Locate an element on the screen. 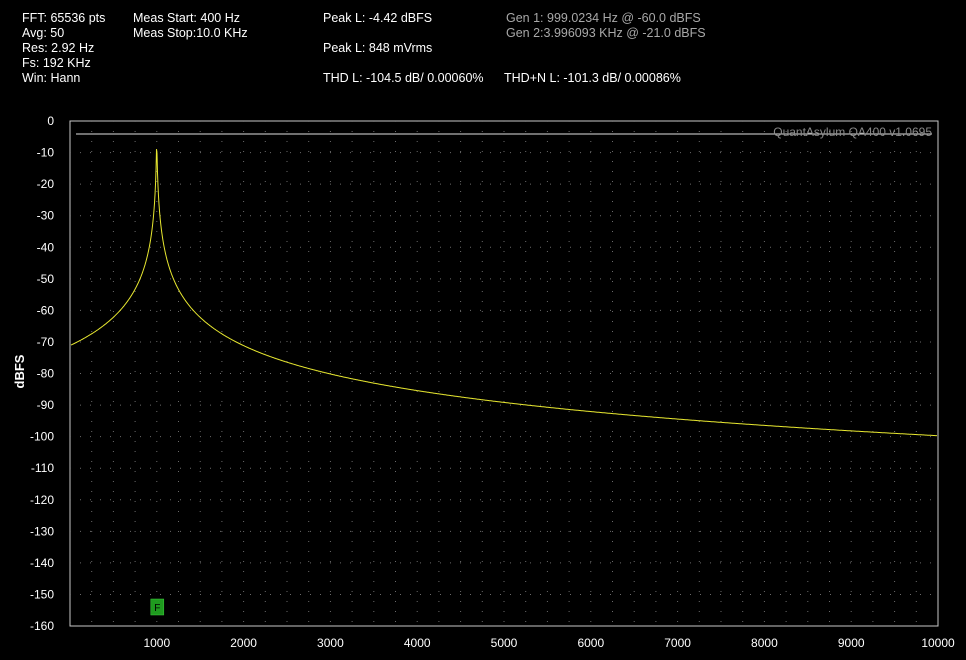  x-tick-label: 6000 is located at coordinates (590, 643).